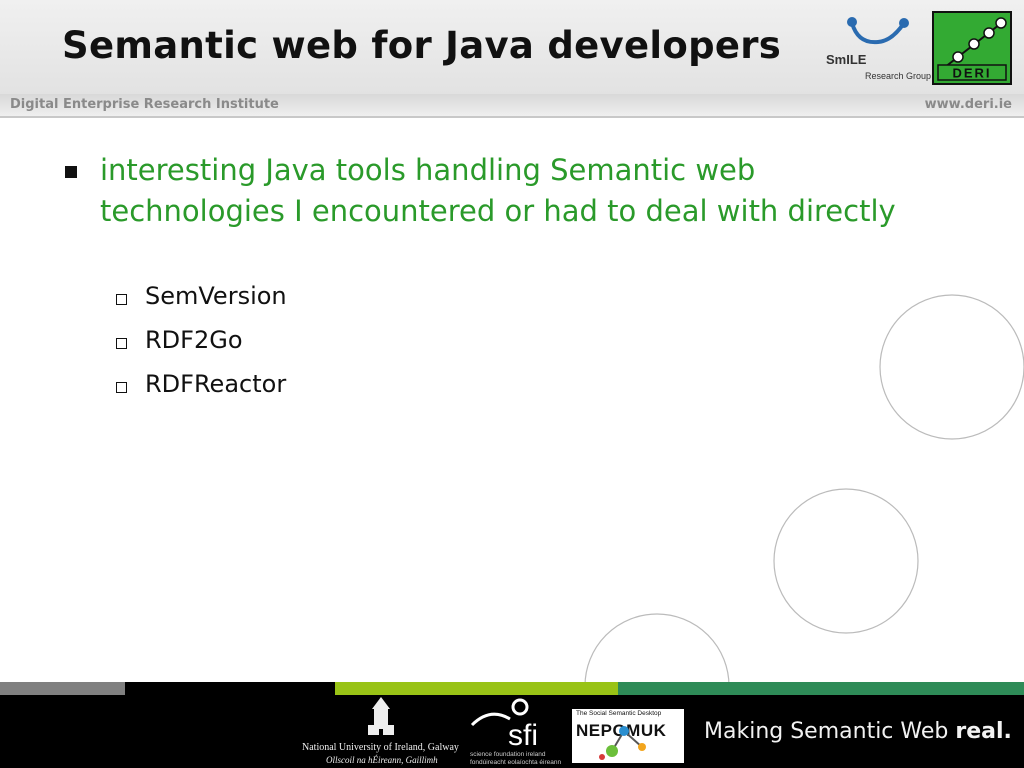 This screenshot has width=1024, height=768. I want to click on smile-logo-sub: Research Group, so click(898, 76).